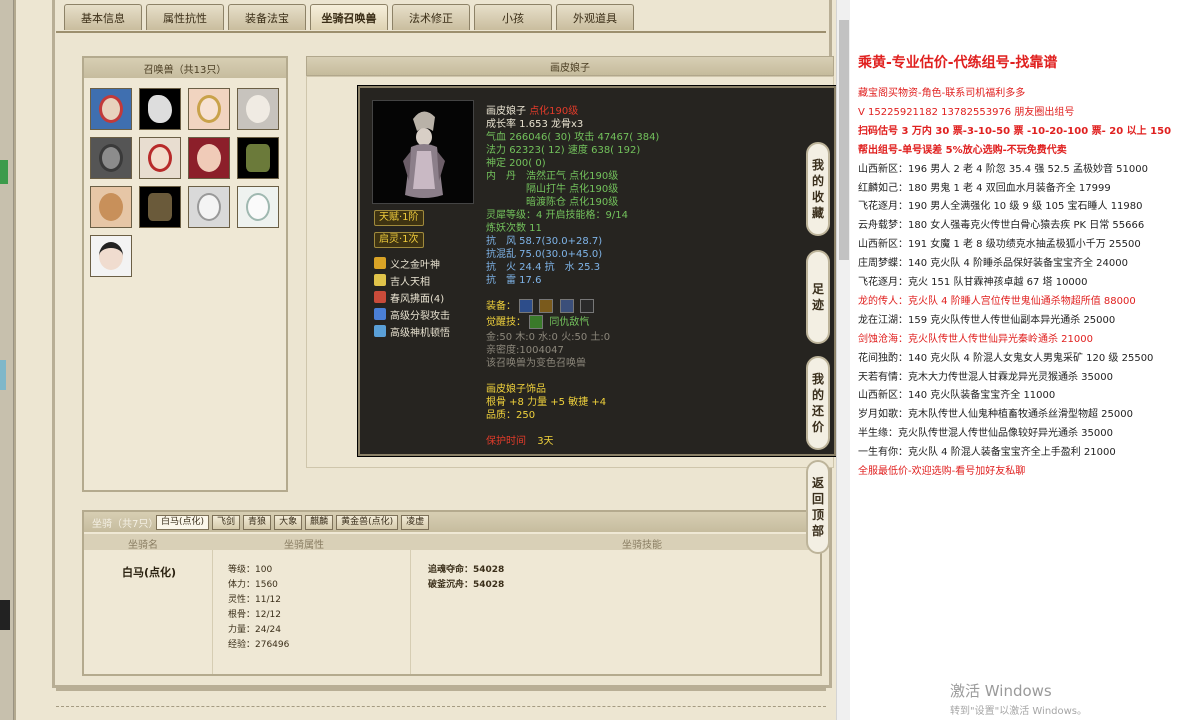 The width and height of the screenshot is (1180, 720). Describe the element at coordinates (399, 240) in the screenshot. I see `soul-badge: 启灵·1次` at that location.